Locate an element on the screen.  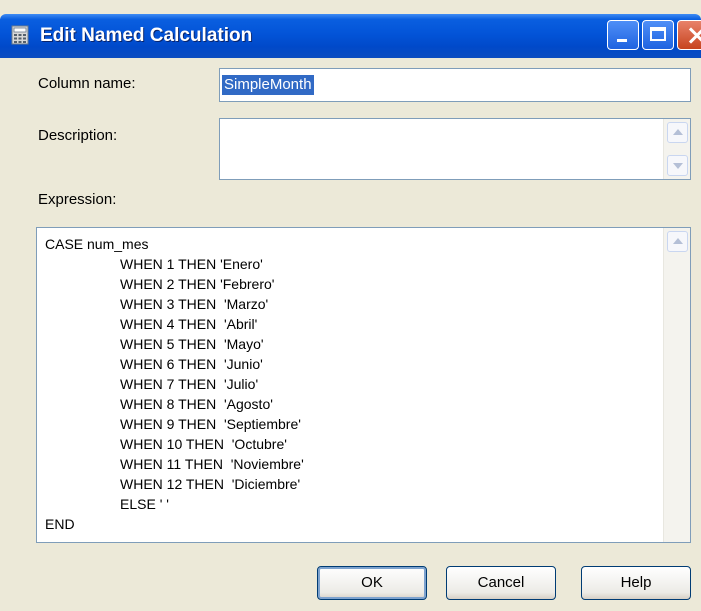
expression-line: WHEN 7 THEN 'Julio' is located at coordinates (189, 384).